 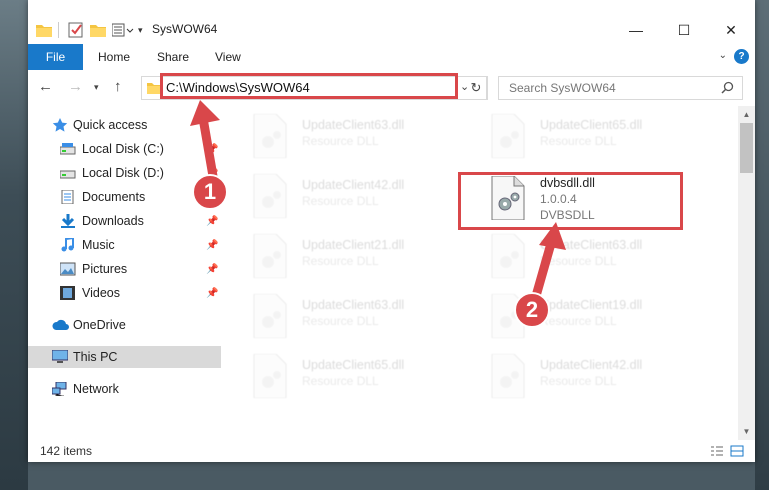 What do you see at coordinates (210, 192) in the screenshot?
I see `step-1-callout: 1` at bounding box center [210, 192].